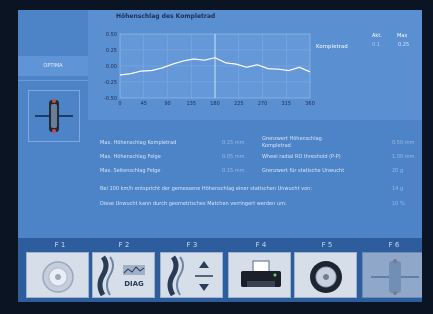 The image size is (433, 314). I want to click on y-tick-label: 0.00, so click(111, 67).